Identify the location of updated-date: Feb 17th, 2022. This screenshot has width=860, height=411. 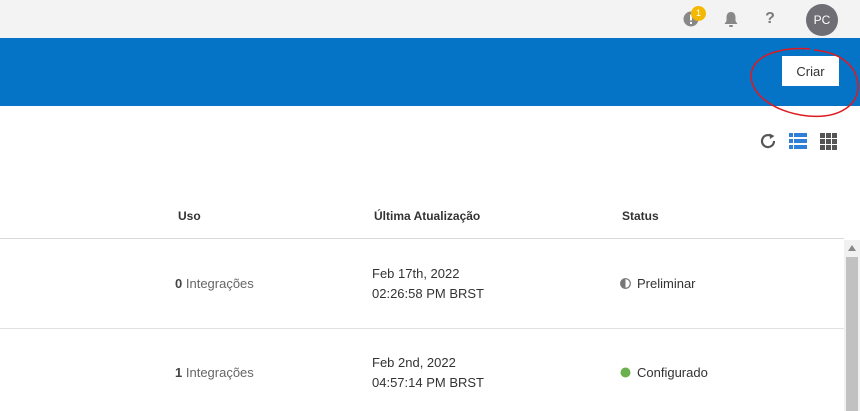
(416, 273).